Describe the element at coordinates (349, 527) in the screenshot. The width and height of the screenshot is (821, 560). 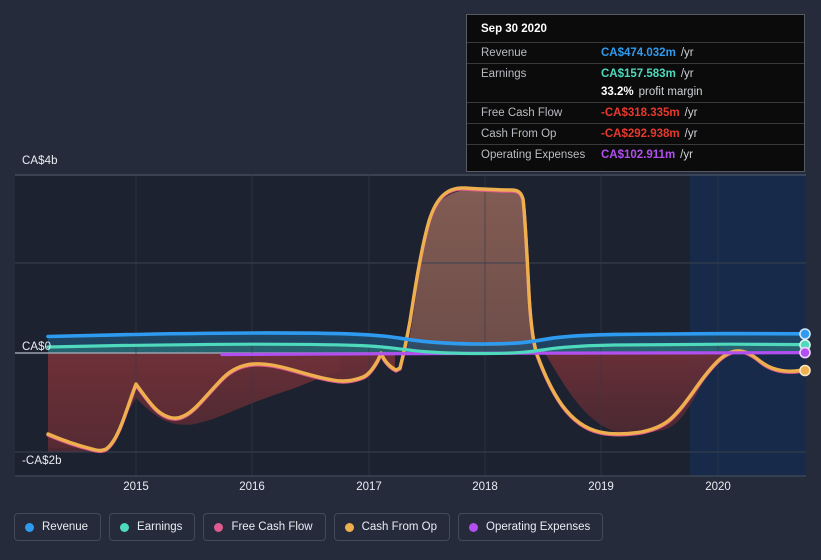
I see `cash-from-op-color-dot-icon` at that location.